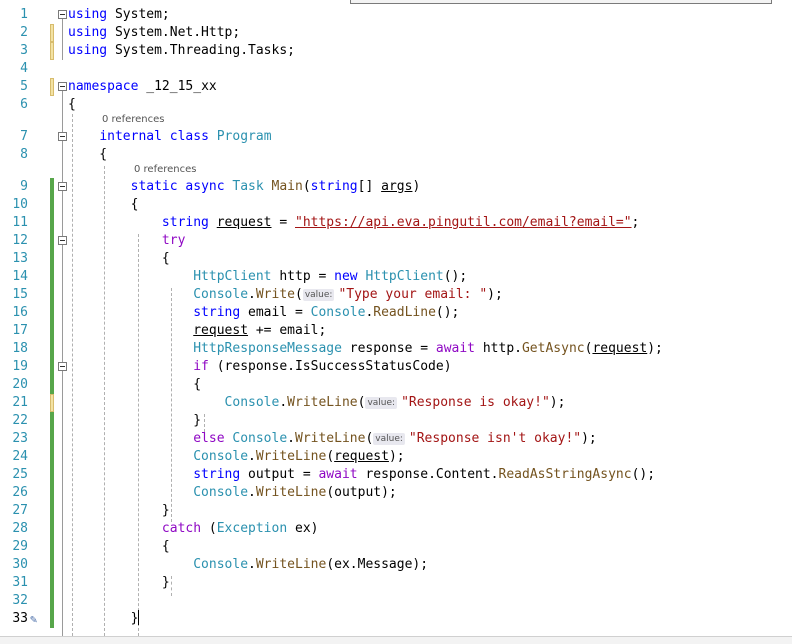 This screenshot has width=792, height=644. I want to click on code-text: request += email;, so click(197, 331).